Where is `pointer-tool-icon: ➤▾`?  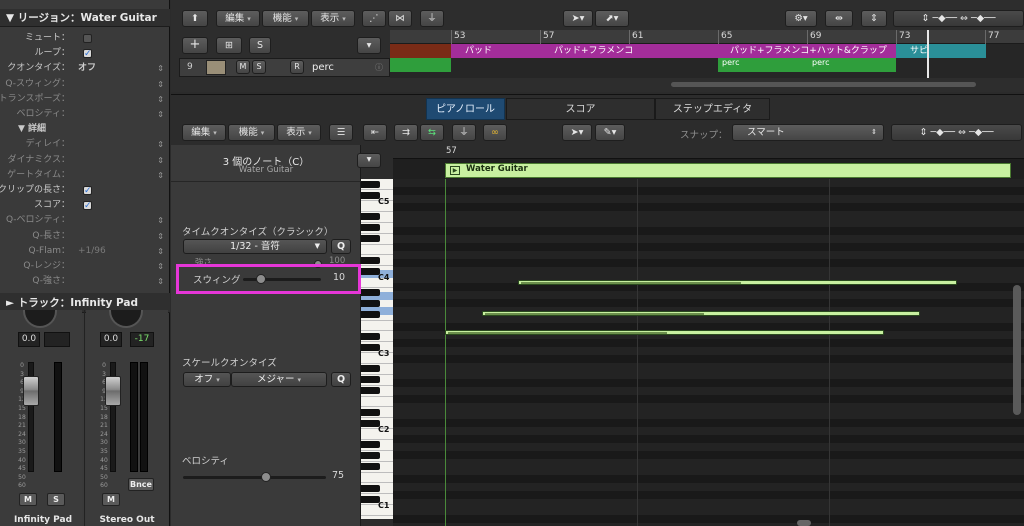
pointer-tool-icon: ➤▾ is located at coordinates (577, 132).